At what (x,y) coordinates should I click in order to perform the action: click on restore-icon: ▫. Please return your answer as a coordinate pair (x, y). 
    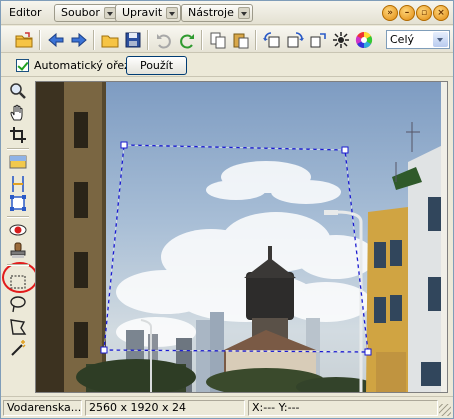
    Looking at the image, I should click on (424, 13).